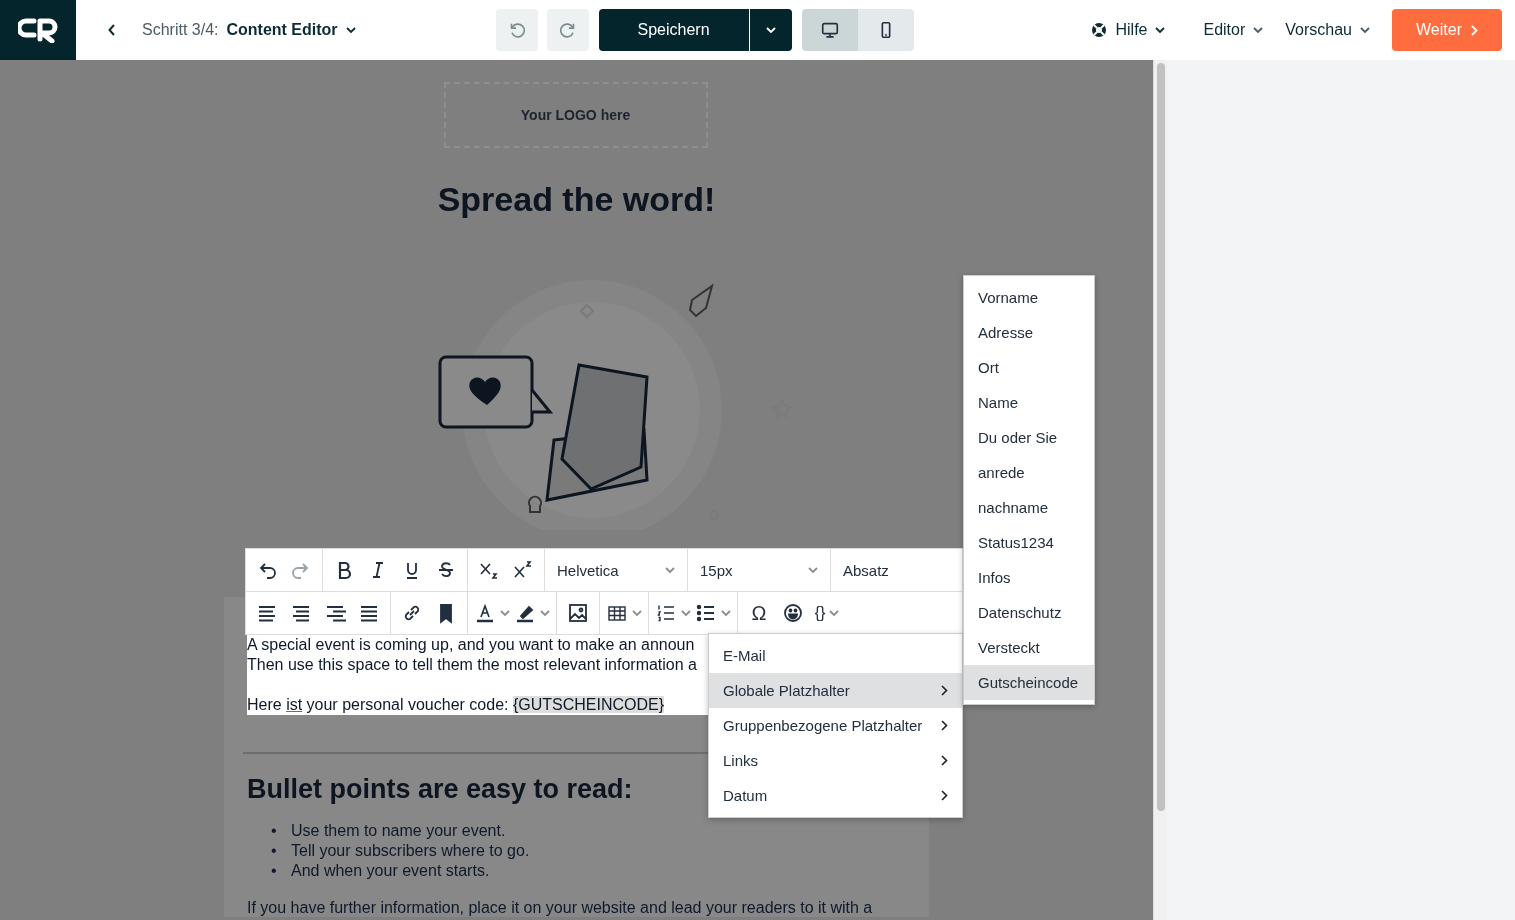 This screenshot has width=1515, height=920. What do you see at coordinates (1029, 507) in the screenshot?
I see `menu-item: nachname` at bounding box center [1029, 507].